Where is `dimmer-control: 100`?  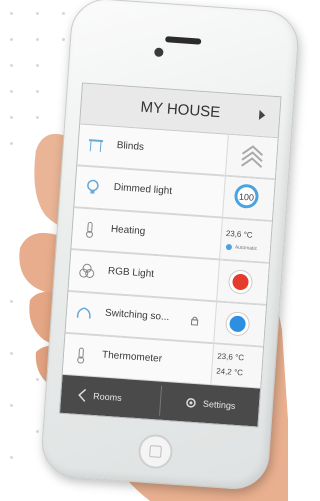
dimmer-control: 100 is located at coordinates (249, 198).